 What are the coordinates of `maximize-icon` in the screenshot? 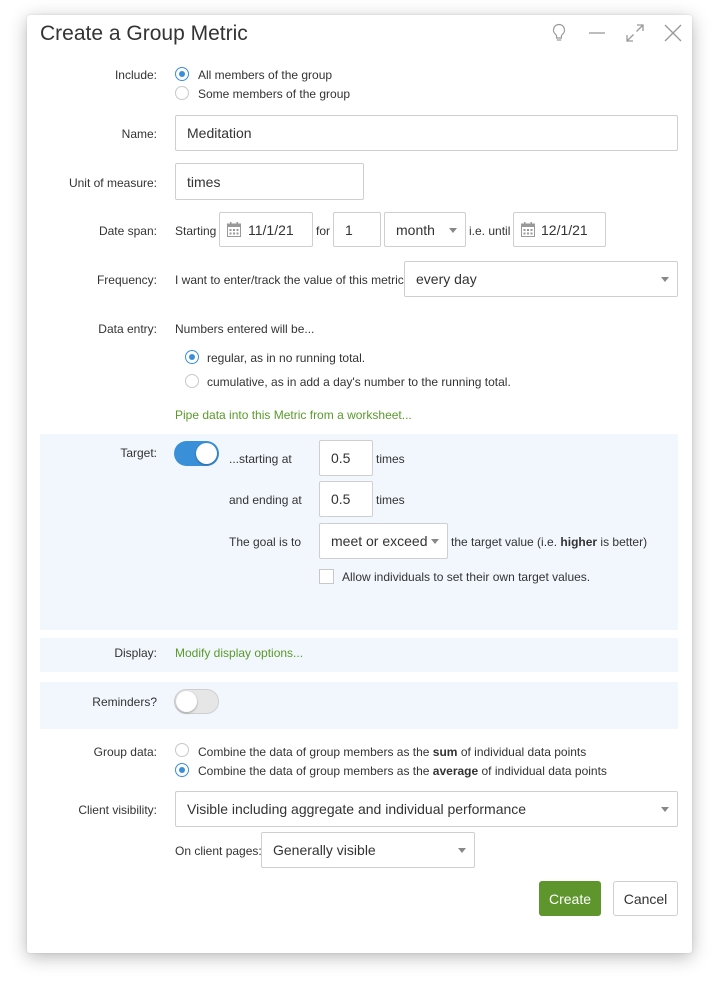 It's located at (635, 33).